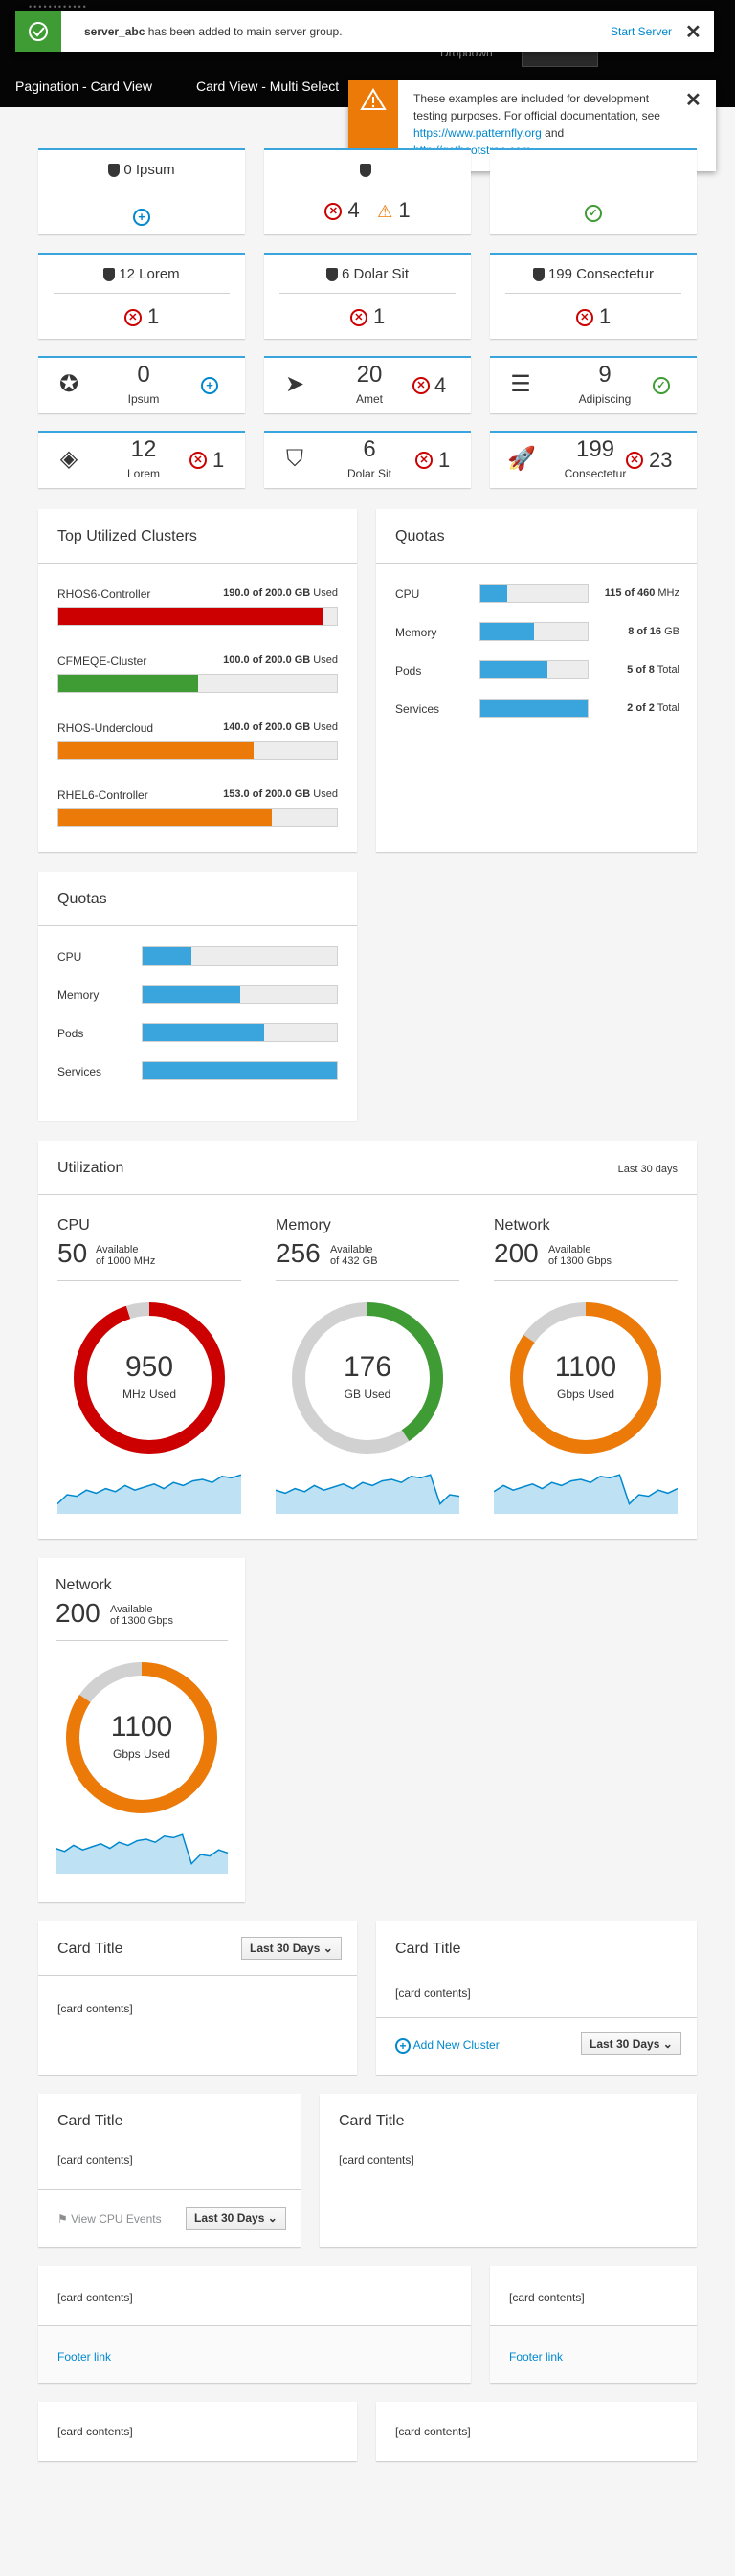 This screenshot has width=735, height=2576. I want to click on donut-used-unit: MHz Used, so click(149, 1394).